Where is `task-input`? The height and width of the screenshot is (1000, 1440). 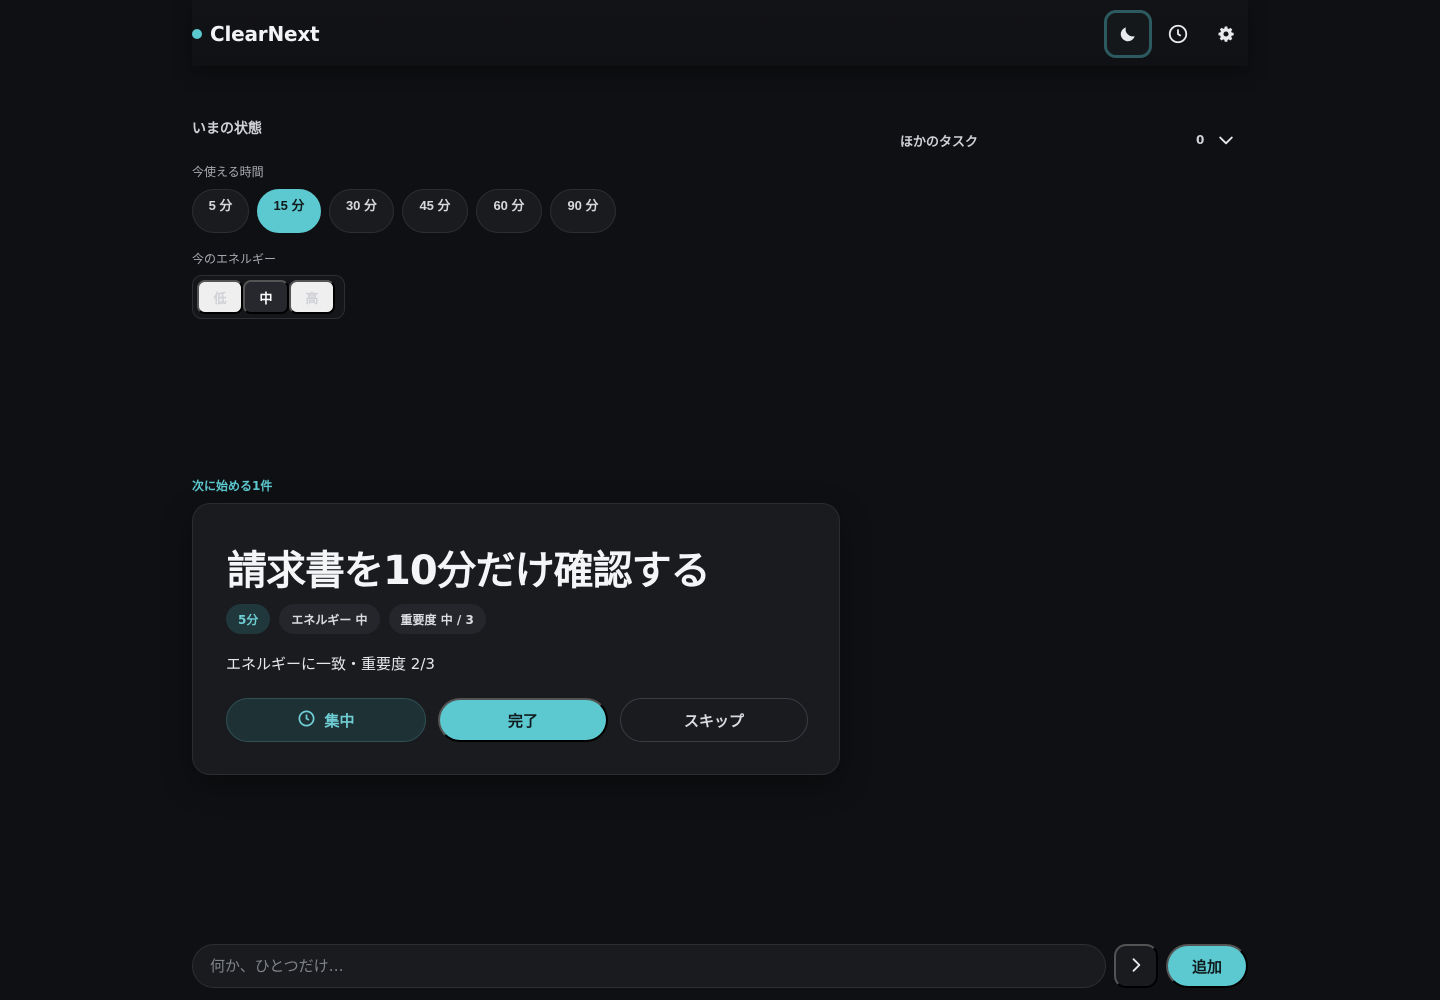
task-input is located at coordinates (649, 966).